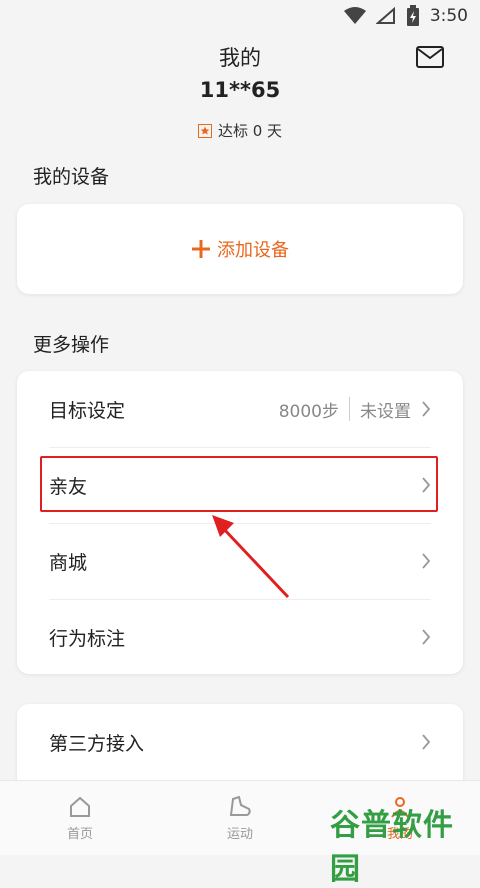 This screenshot has height=888, width=480. Describe the element at coordinates (239, 484) in the screenshot. I see `highlight-box` at that location.